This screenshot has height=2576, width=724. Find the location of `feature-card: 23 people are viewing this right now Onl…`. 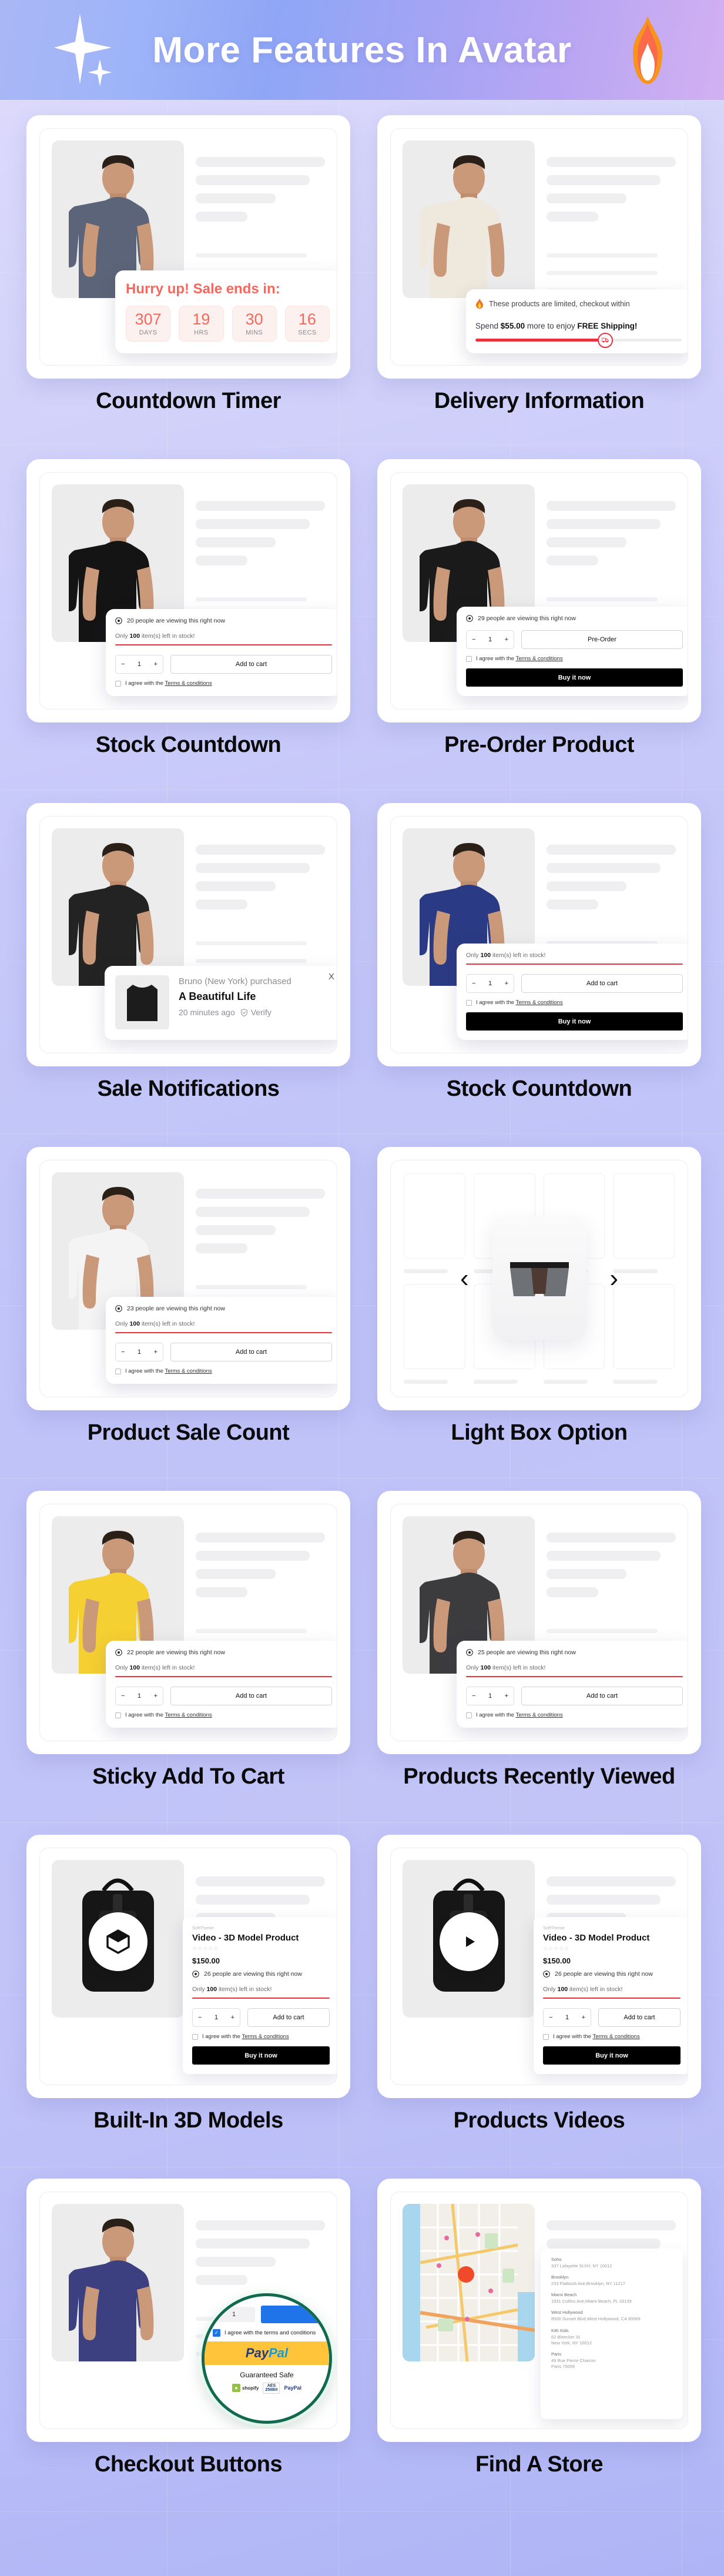

feature-card: 23 people are viewing this right now Onl… is located at coordinates (188, 1278).